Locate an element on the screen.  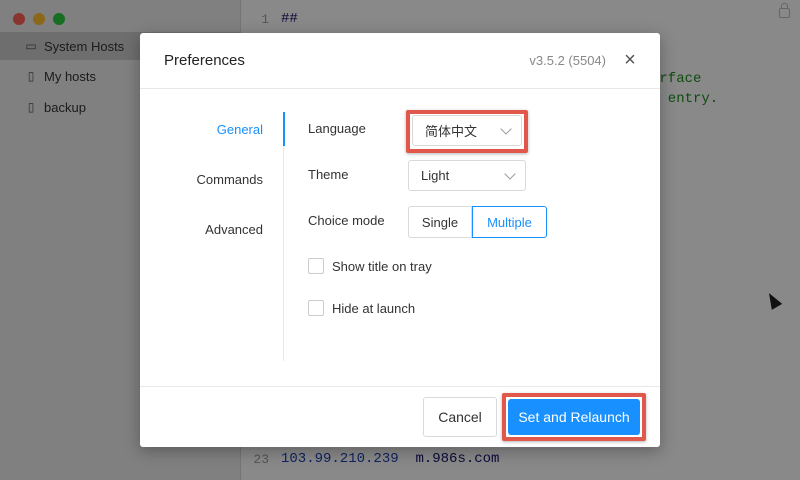
language-label: Language is located at coordinates (337, 128).